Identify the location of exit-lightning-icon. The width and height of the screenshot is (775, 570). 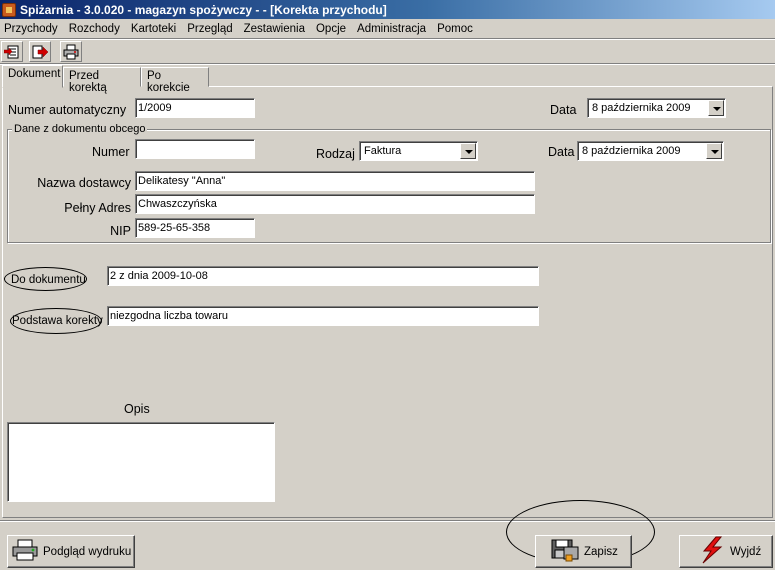
(712, 551).